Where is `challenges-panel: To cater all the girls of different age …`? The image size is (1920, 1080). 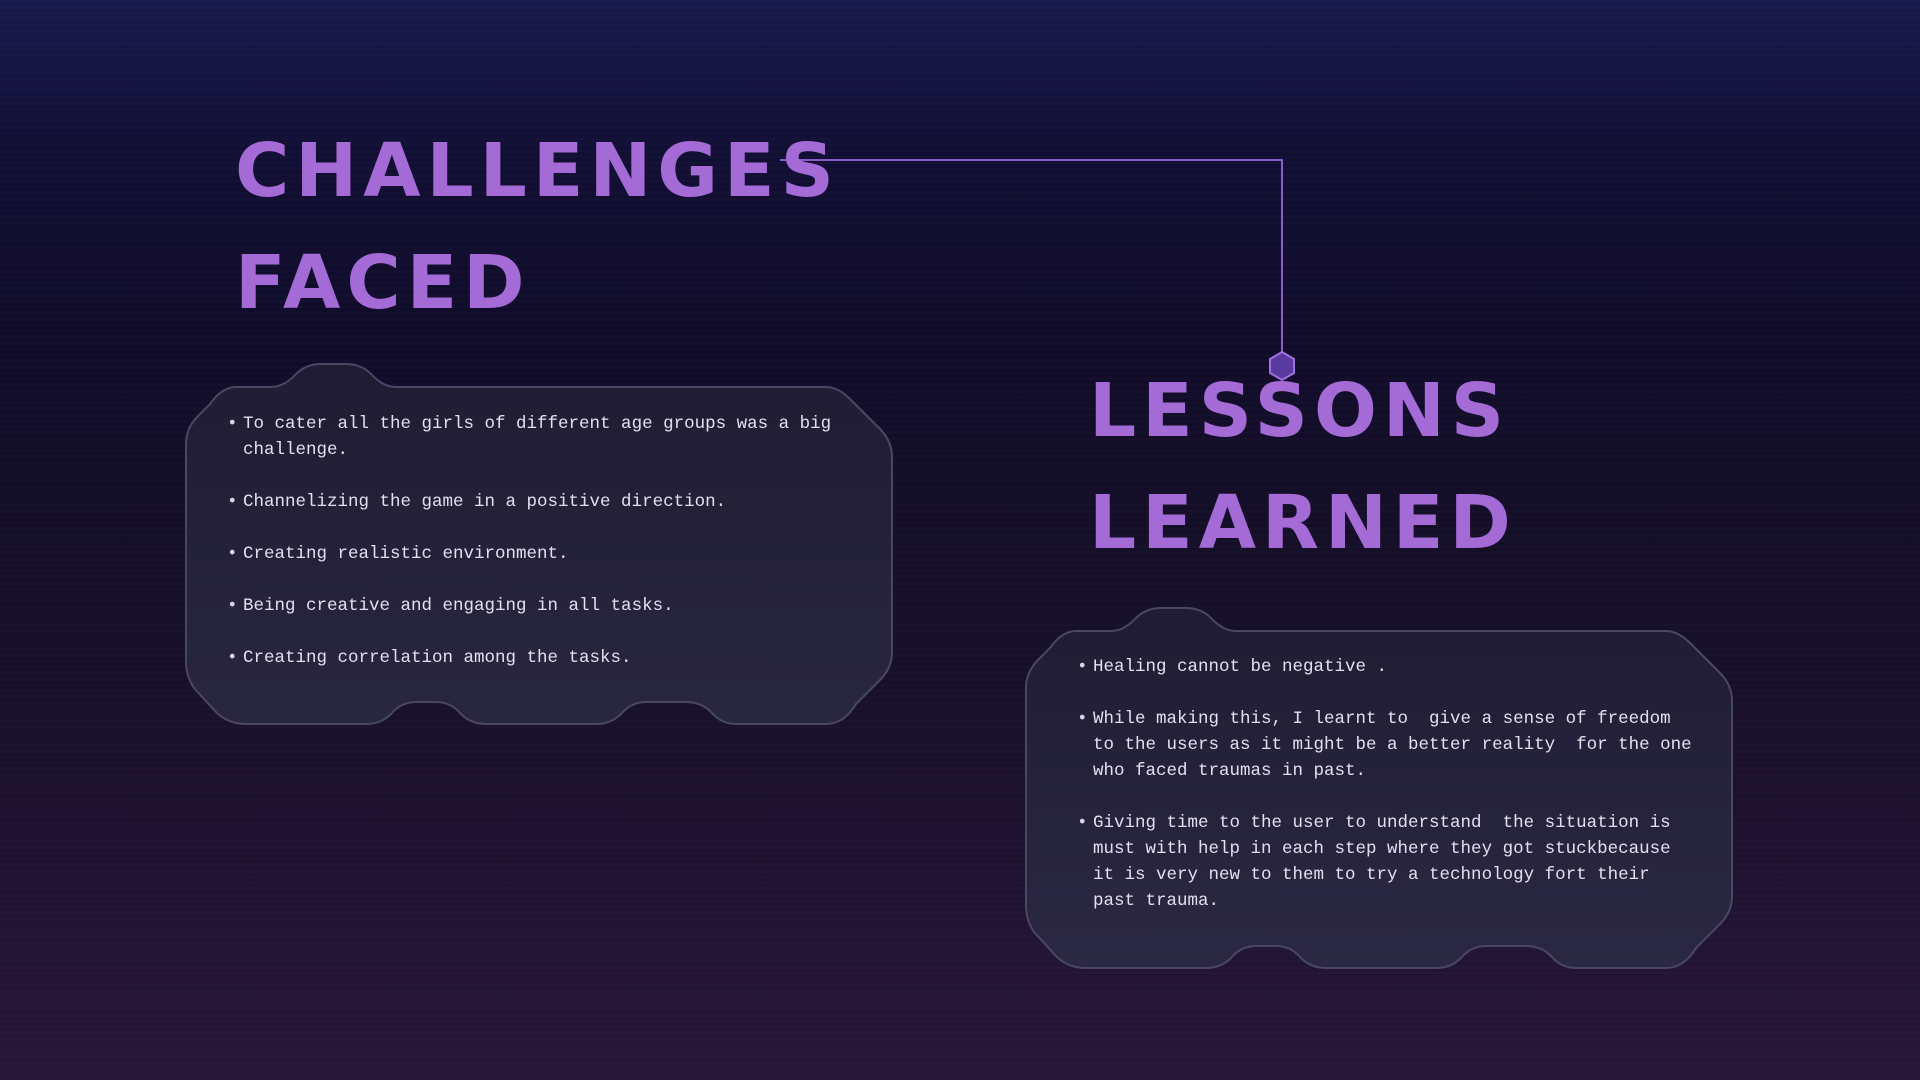
challenges-panel: To cater all the girls of different age … is located at coordinates (539, 545).